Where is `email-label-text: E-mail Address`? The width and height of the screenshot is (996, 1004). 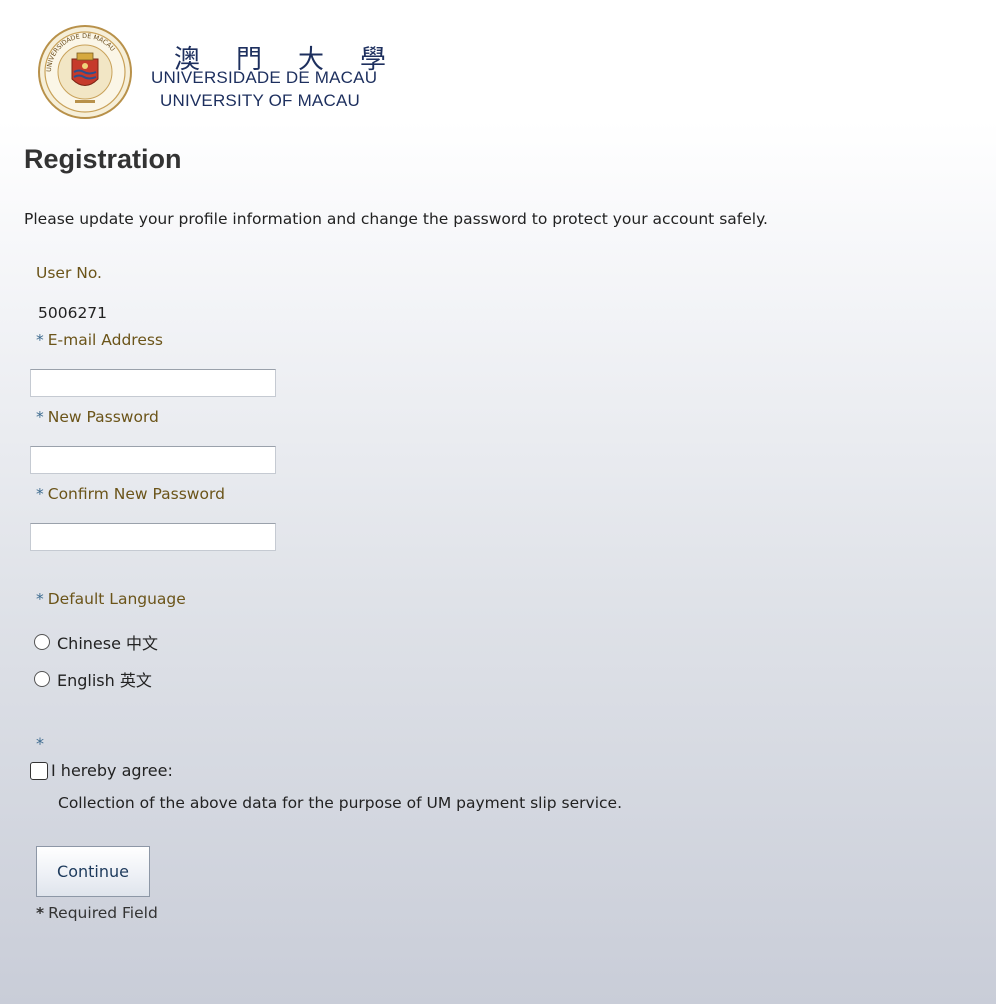
email-label-text: E-mail Address is located at coordinates (105, 340).